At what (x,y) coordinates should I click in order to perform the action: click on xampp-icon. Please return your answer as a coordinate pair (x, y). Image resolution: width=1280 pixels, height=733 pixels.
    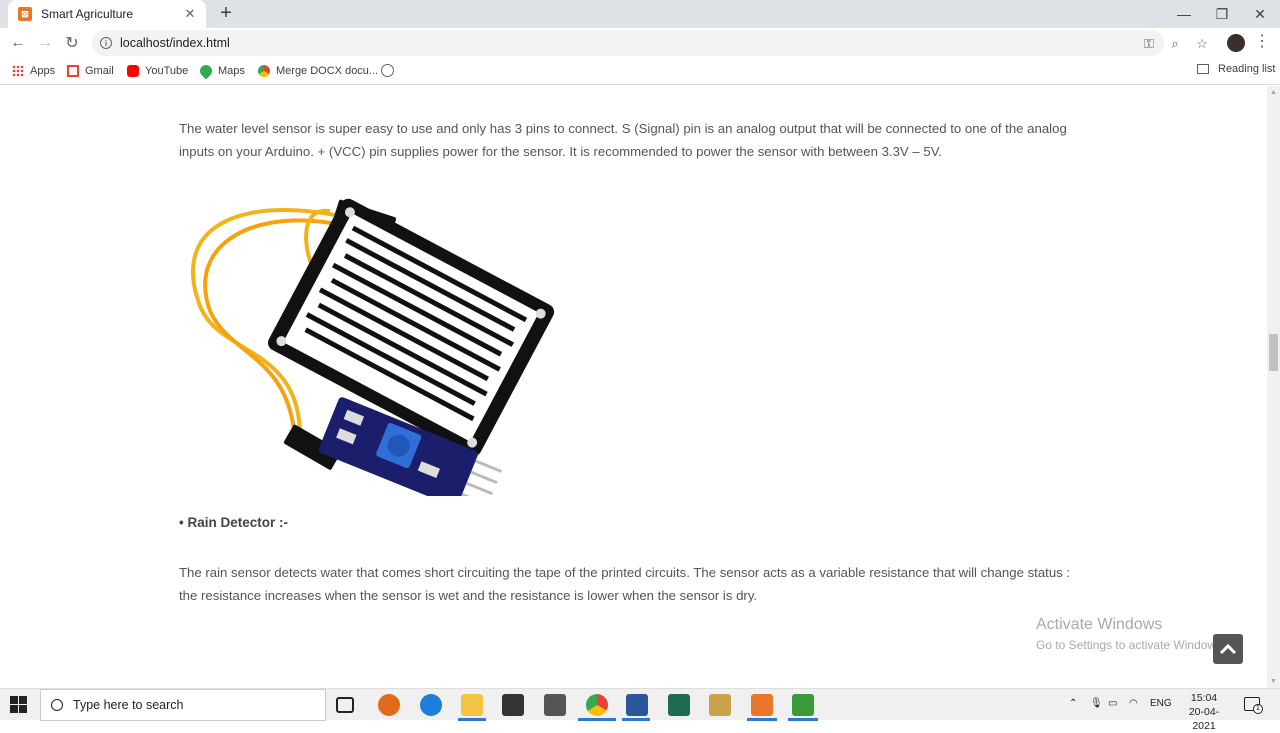
    Looking at the image, I should click on (762, 705).